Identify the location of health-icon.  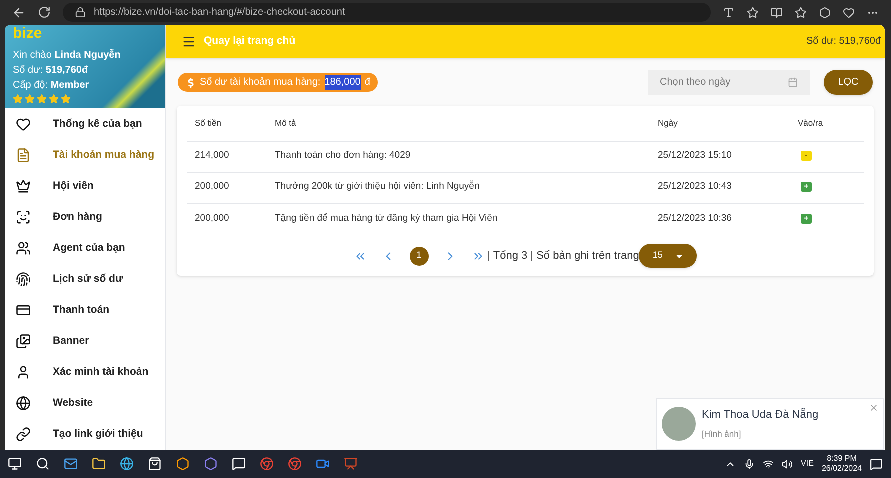
(849, 12).